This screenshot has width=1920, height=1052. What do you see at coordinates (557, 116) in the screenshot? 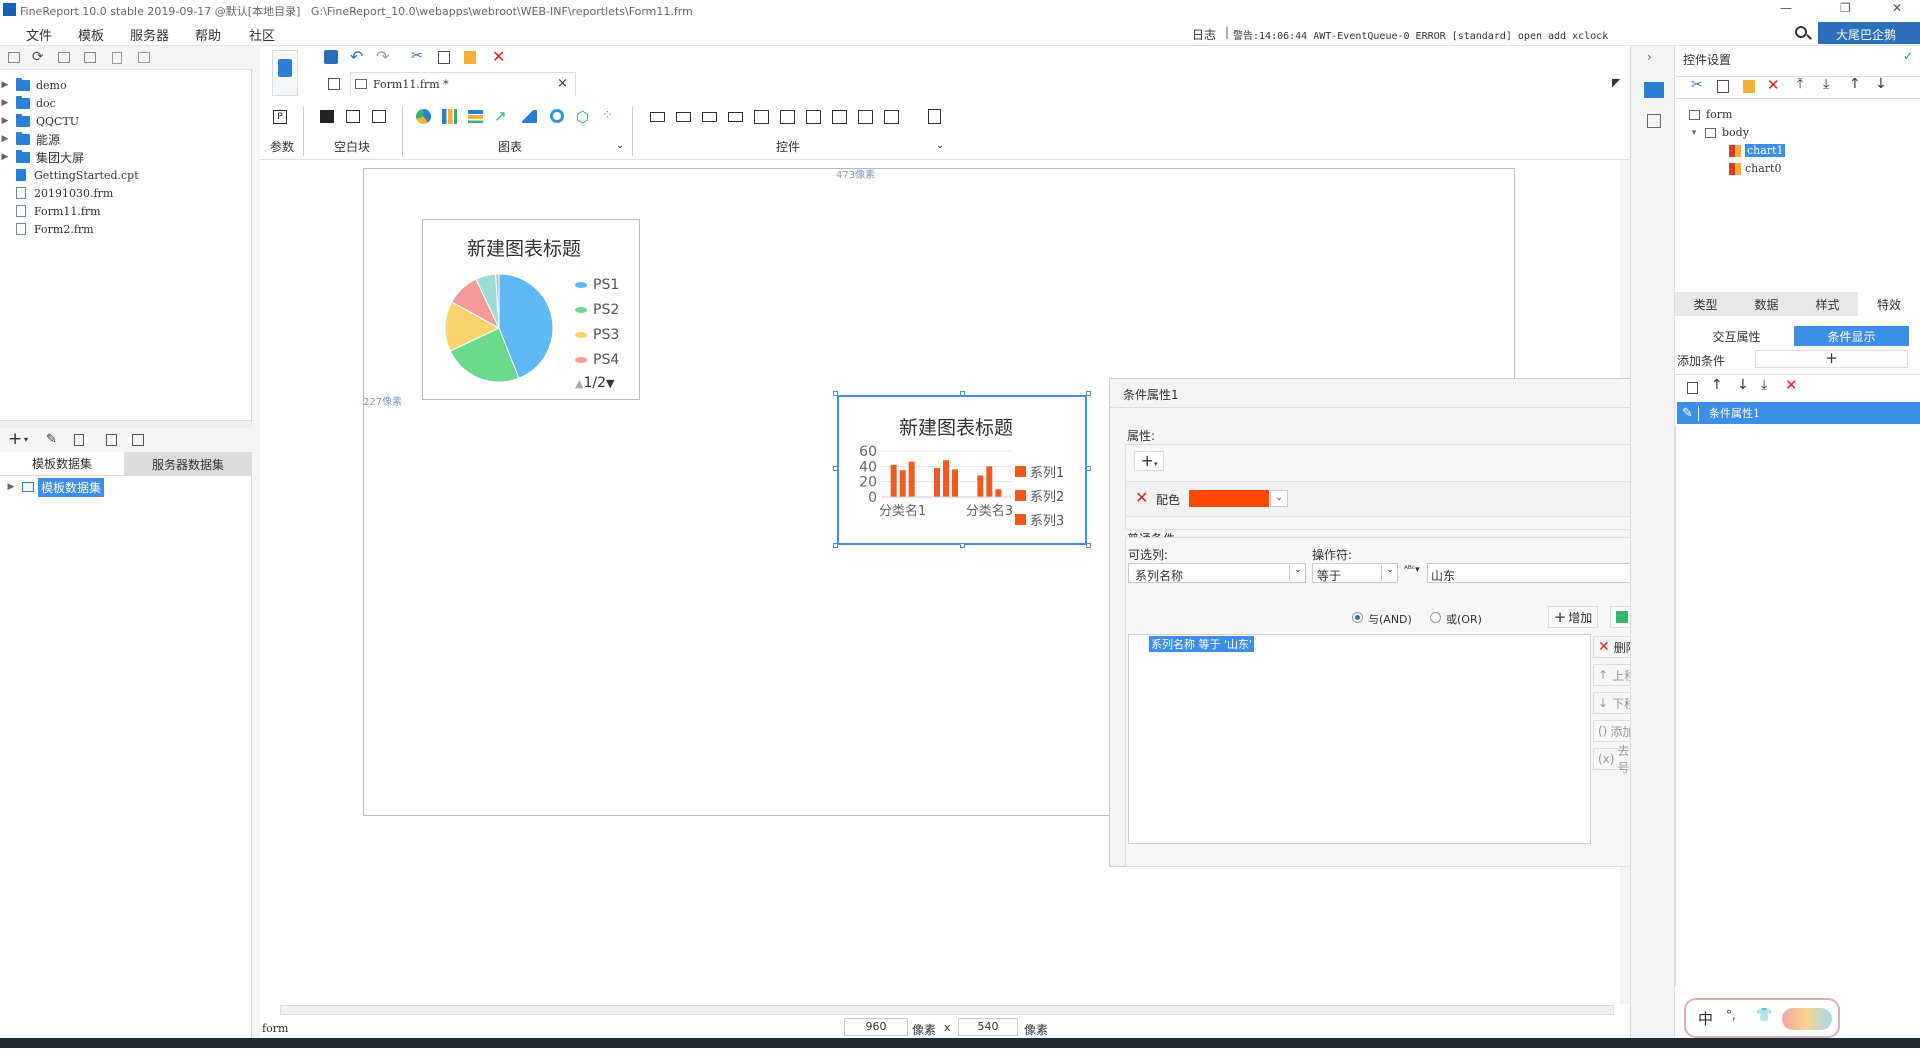
I see `gauge-chart-icon` at bounding box center [557, 116].